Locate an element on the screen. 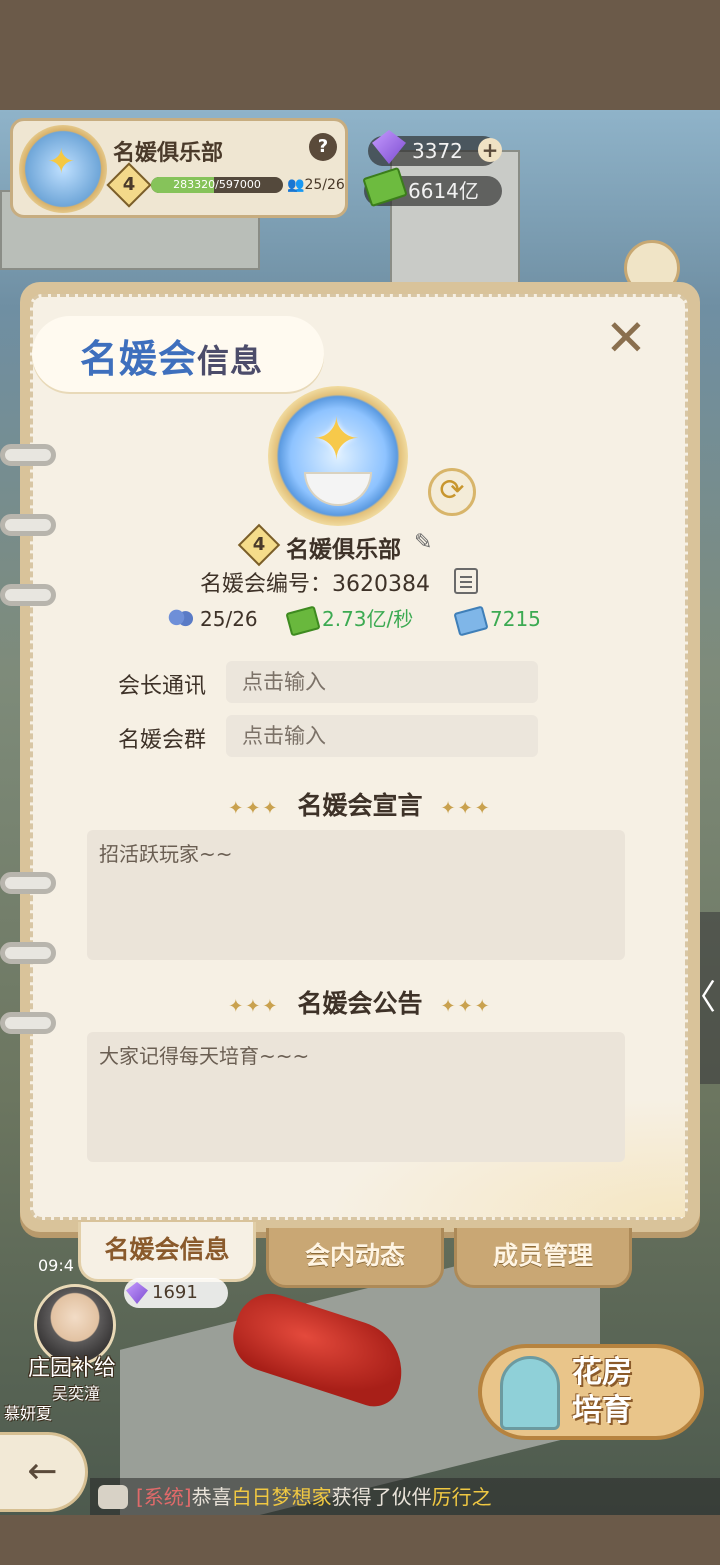 Image resolution: width=720 pixels, height=1565 pixels. exp-text: 283320/597000 is located at coordinates (217, 184).